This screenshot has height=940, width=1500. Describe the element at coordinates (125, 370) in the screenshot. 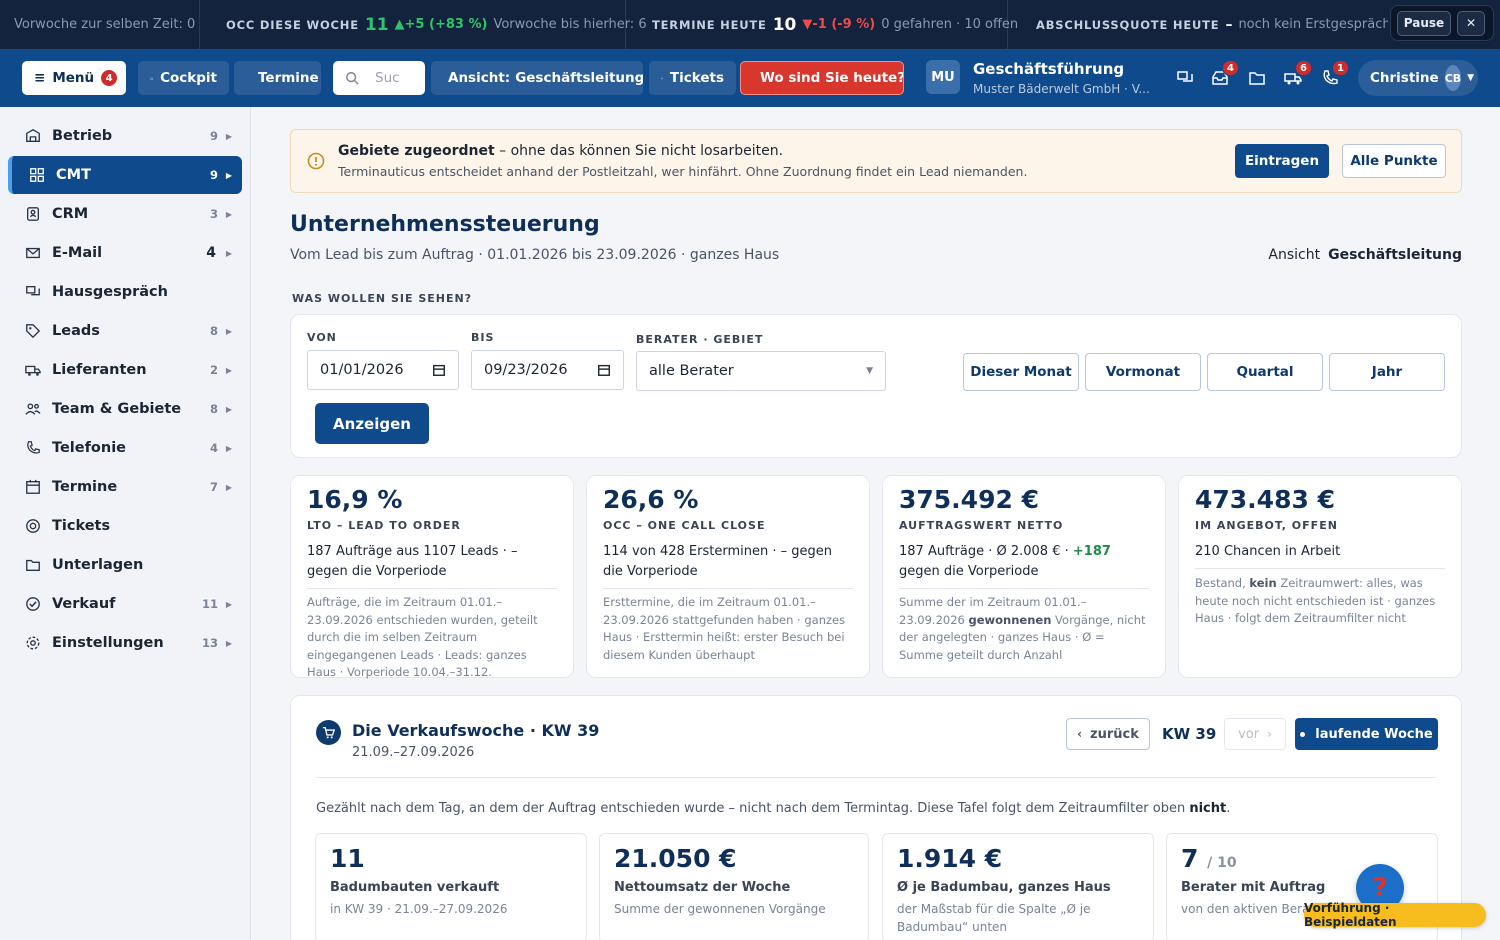

I see `sidebar-item-lieferanten: Lieferanten 2 ▶` at that location.